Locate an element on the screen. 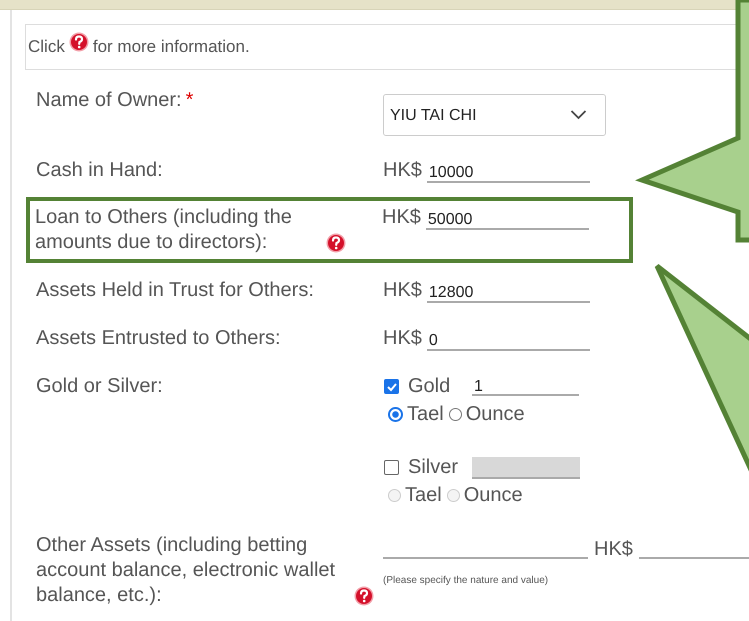  info-text: for more information. is located at coordinates (171, 47).